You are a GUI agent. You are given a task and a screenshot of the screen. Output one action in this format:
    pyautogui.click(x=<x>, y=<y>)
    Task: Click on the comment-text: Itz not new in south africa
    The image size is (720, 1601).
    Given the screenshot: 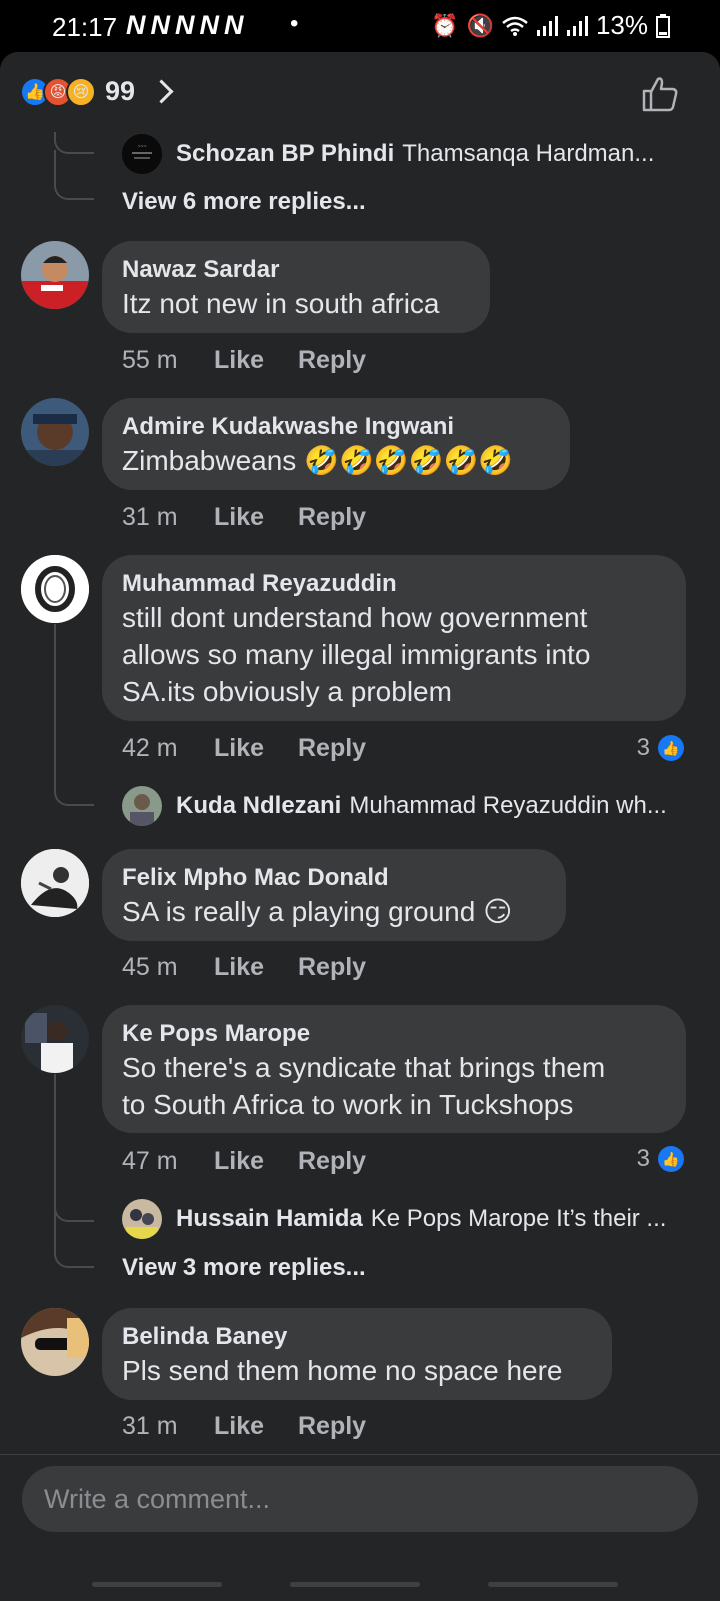 What is the action you would take?
    pyautogui.click(x=281, y=303)
    